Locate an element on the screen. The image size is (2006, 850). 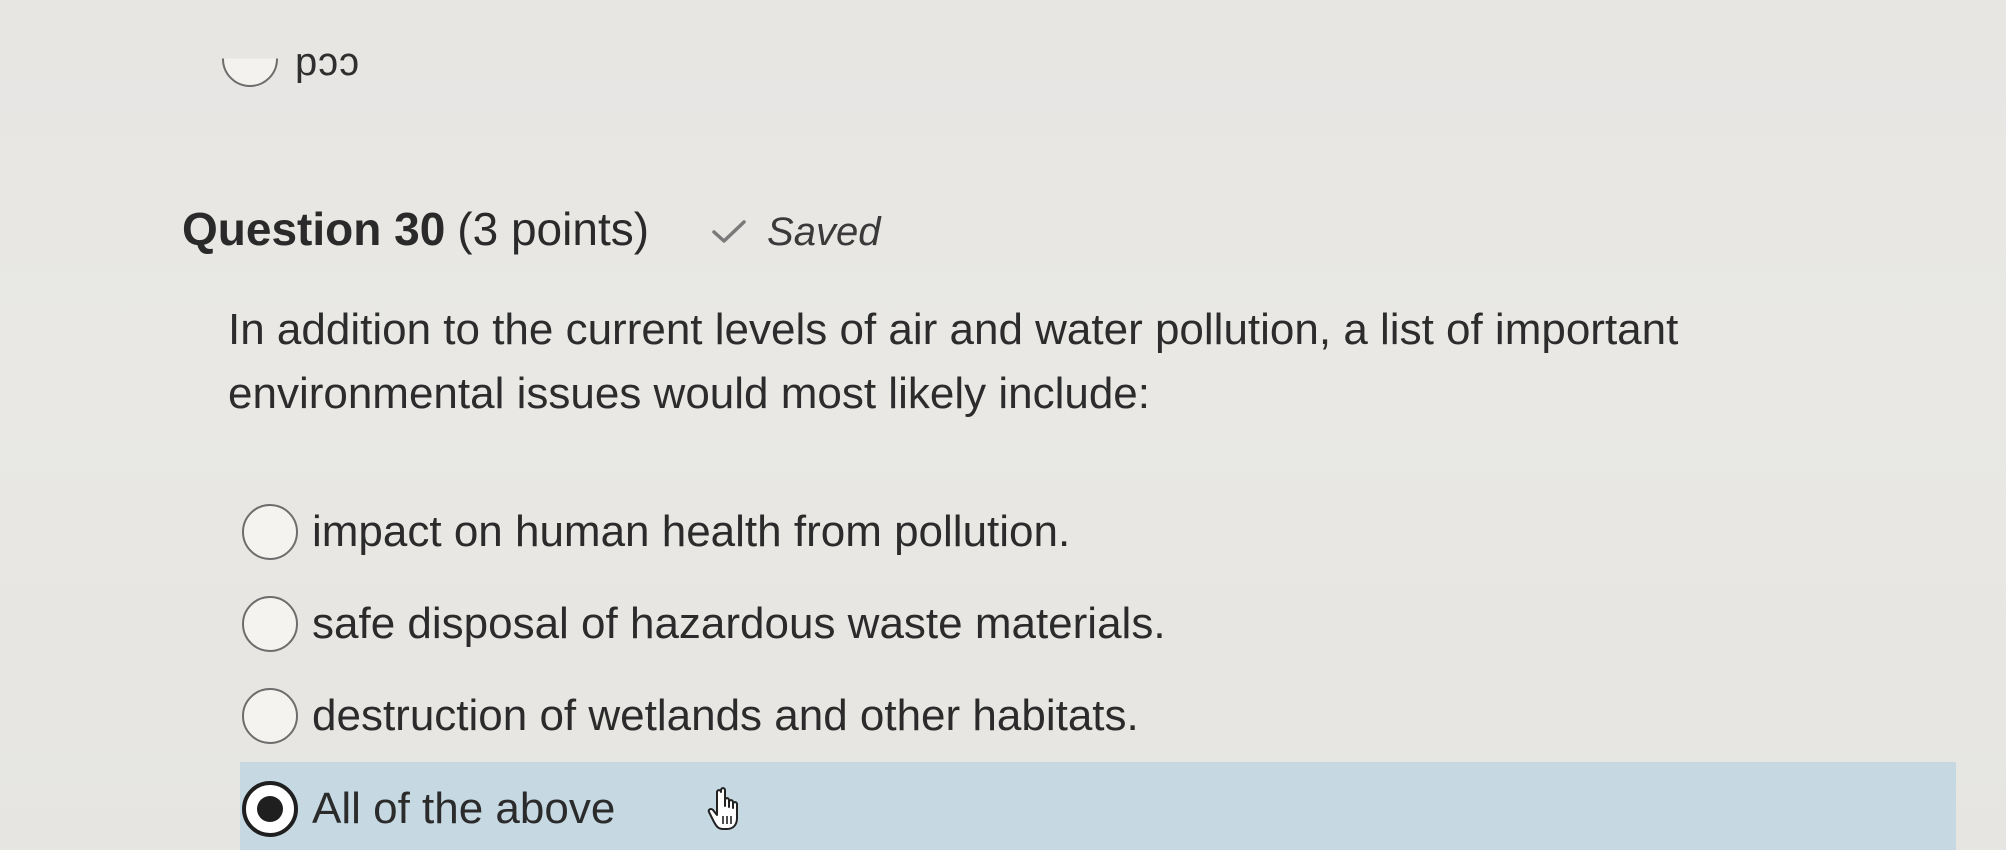
previous-option-radio is located at coordinates (250, 72).